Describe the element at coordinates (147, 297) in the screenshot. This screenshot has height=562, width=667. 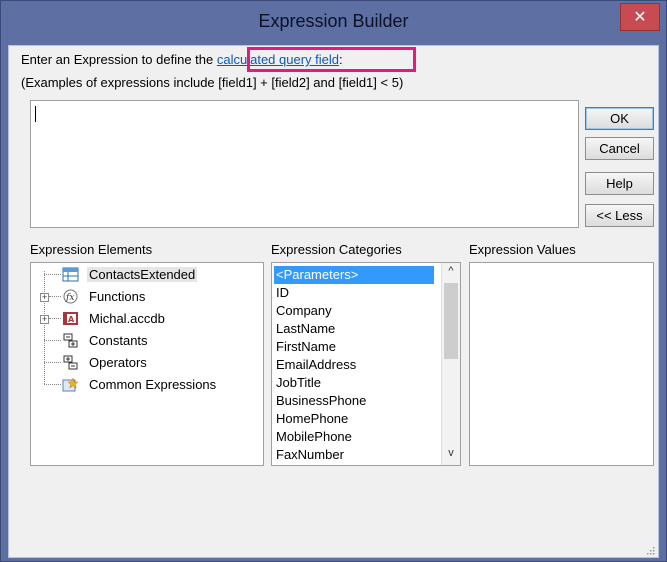
I see `tree-item-functions: + fx Functions` at that location.